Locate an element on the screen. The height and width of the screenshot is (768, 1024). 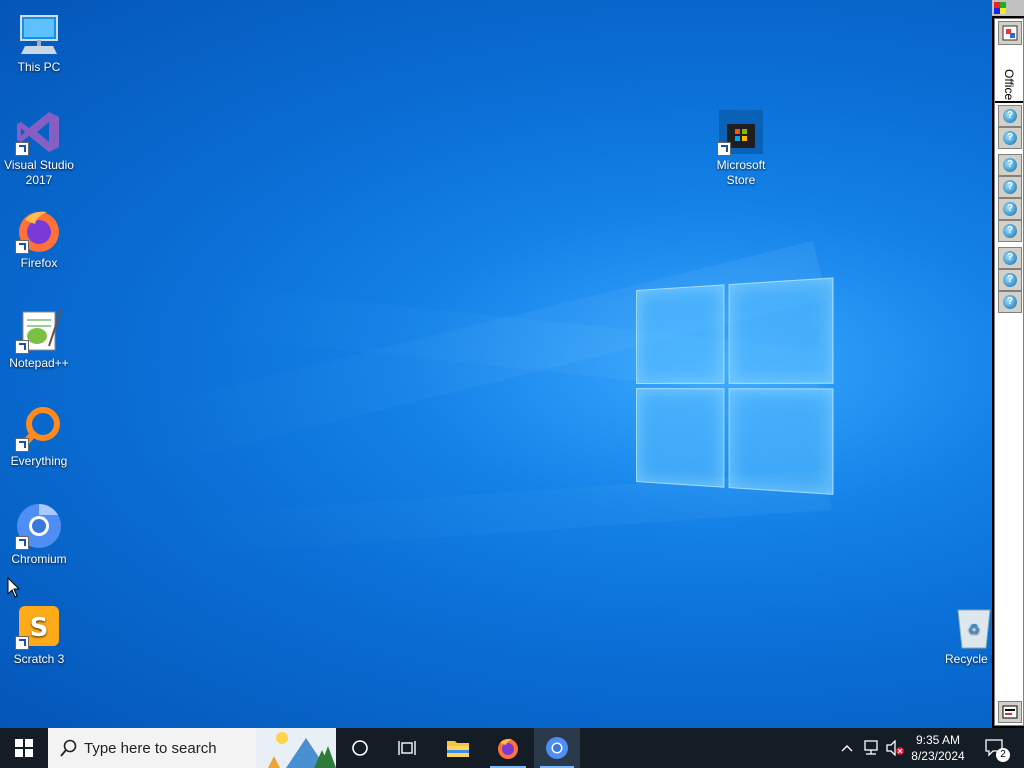
desktop-icon-this-pc: This PC is located at coordinates (39, 42).